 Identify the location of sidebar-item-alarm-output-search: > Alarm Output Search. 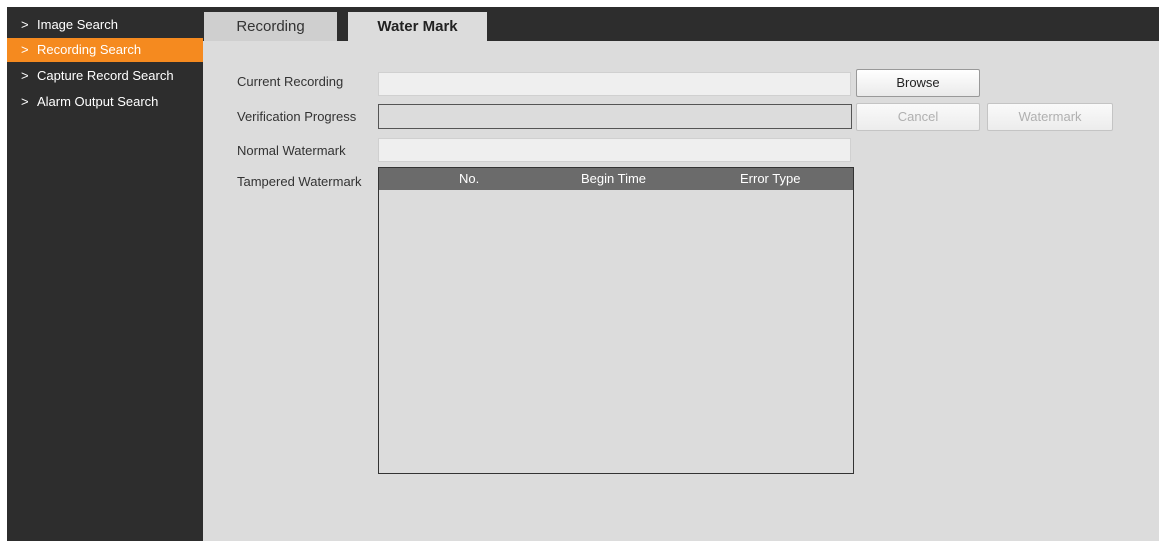
(105, 102).